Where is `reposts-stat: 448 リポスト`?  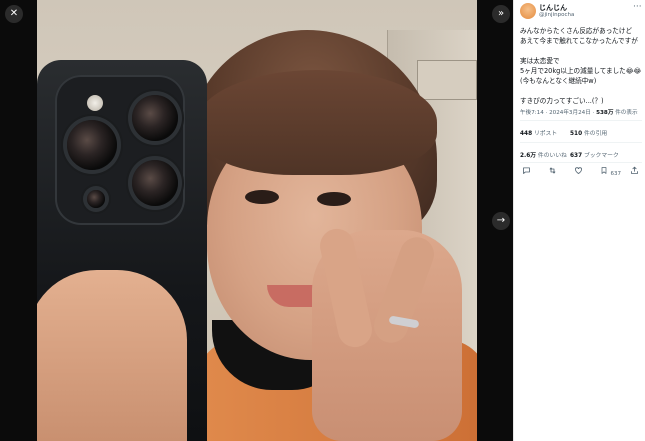 reposts-stat: 448 リポスト is located at coordinates (538, 132).